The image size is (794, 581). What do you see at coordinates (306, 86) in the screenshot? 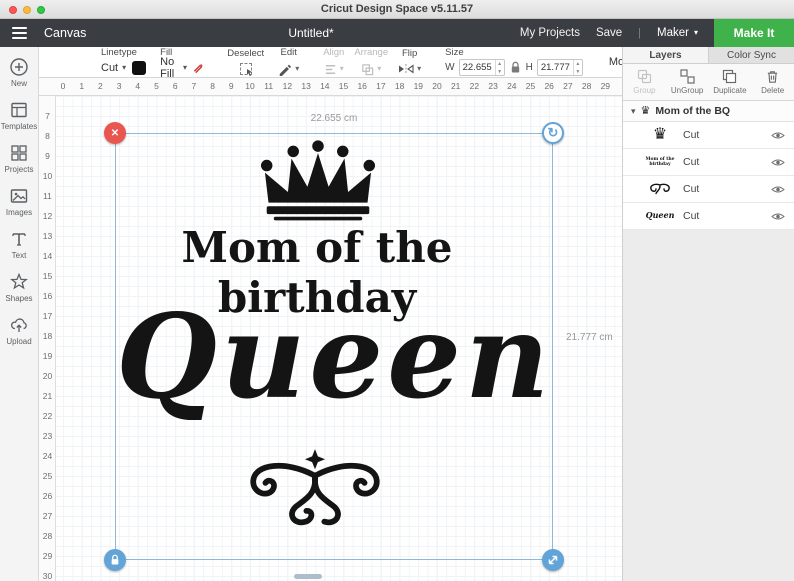
I see `ruler-mark: 13` at bounding box center [306, 86].